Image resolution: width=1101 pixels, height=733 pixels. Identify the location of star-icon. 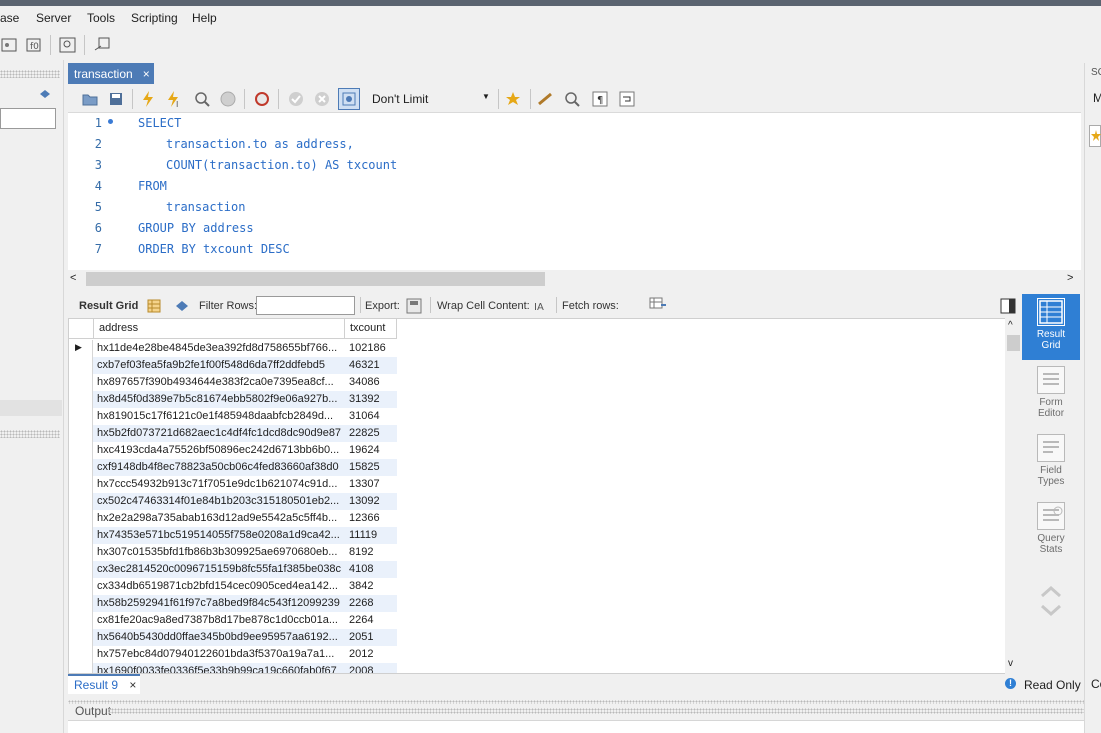
(1095, 136).